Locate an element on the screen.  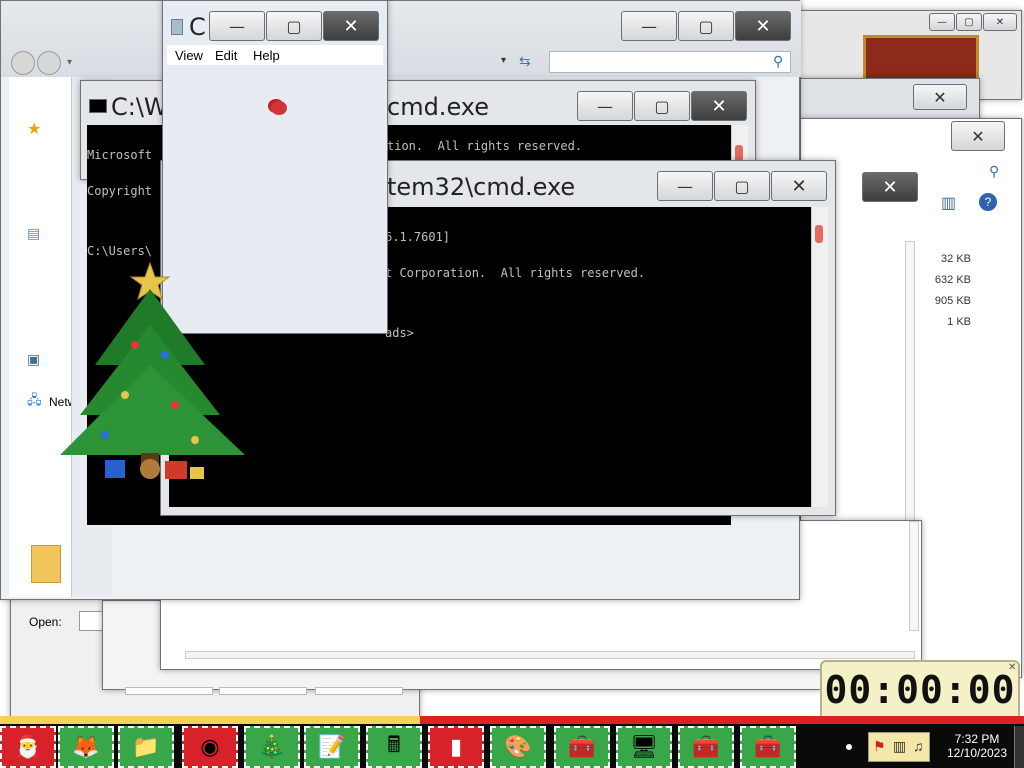
system-tray: ⚑ ▥ ♫ is located at coordinates (890, 747).